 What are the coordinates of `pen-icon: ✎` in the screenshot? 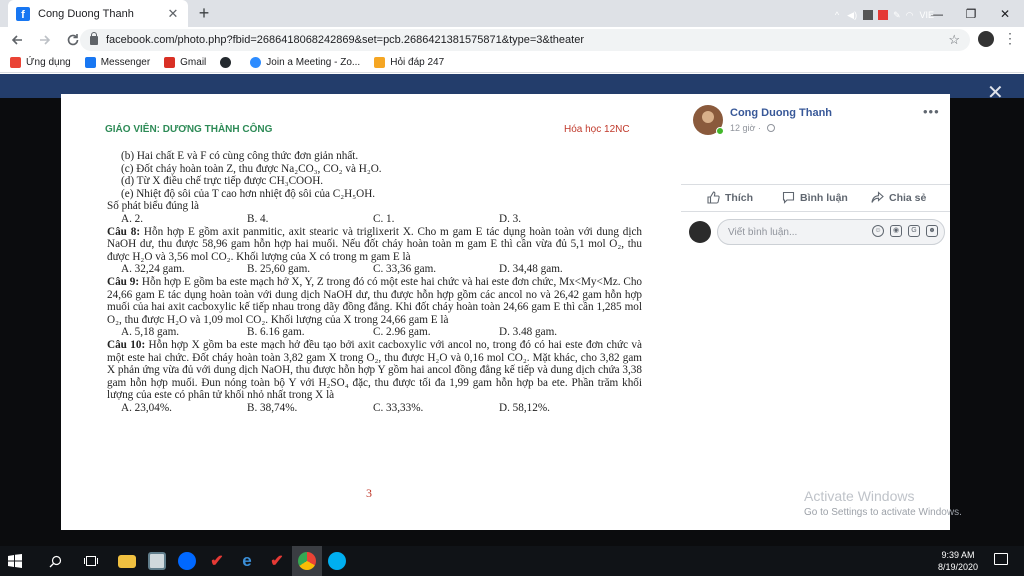 It's located at (897, 15).